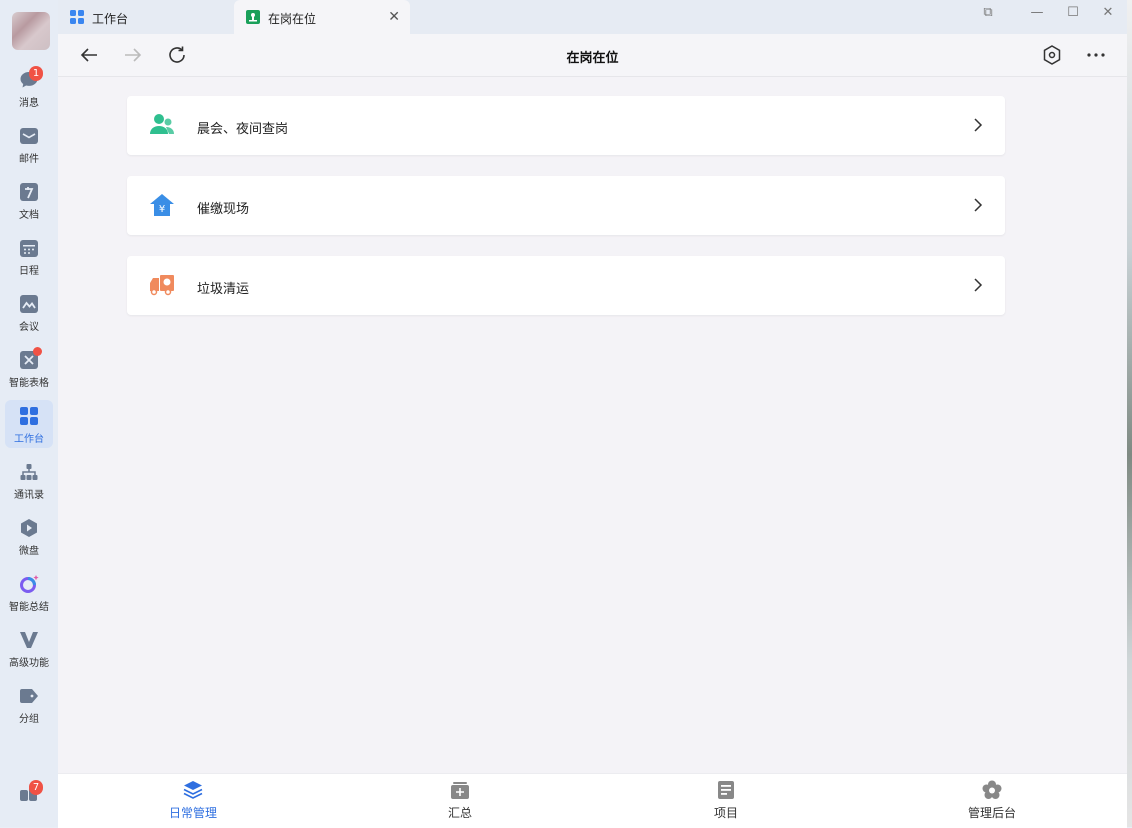 This screenshot has width=1132, height=828. Describe the element at coordinates (29, 663) in the screenshot. I see `sidebar-item-label: 高级功能` at that location.